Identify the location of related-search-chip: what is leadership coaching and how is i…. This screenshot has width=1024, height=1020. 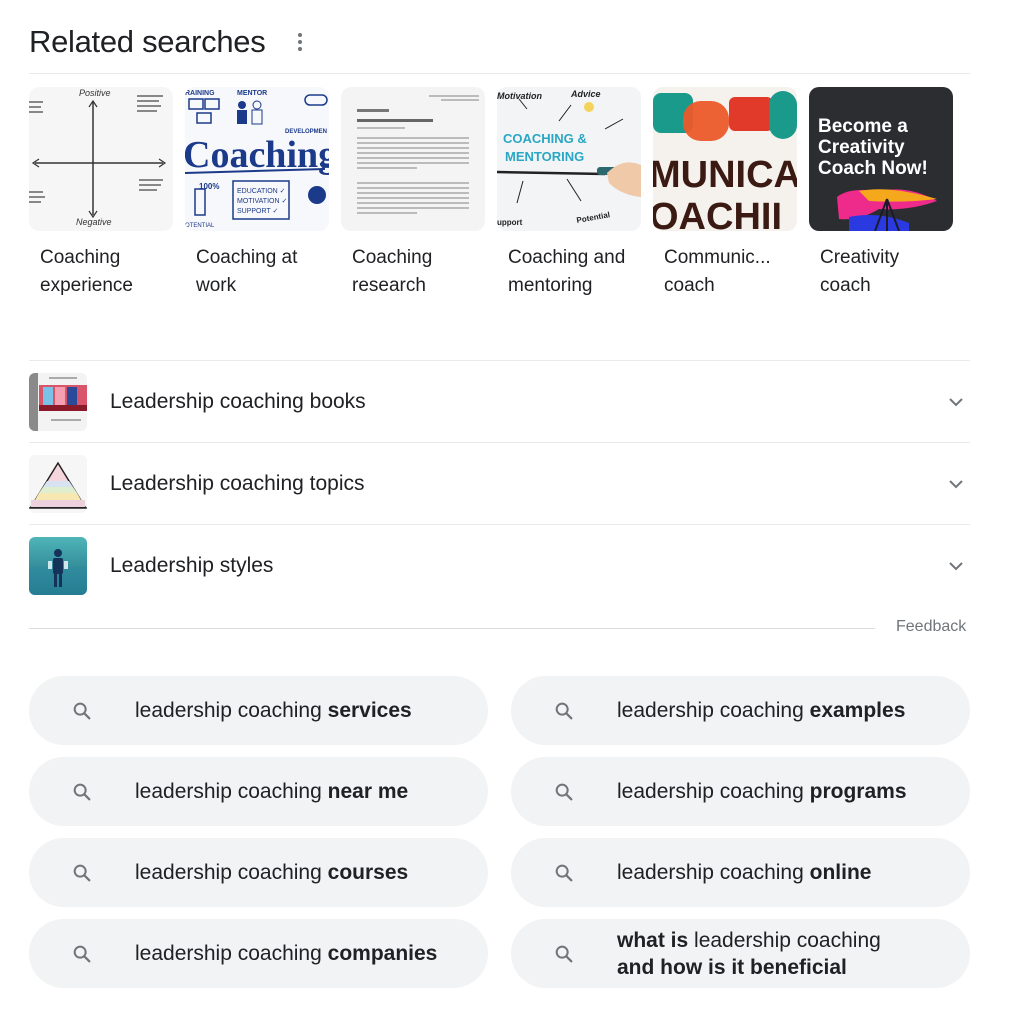
(740, 953).